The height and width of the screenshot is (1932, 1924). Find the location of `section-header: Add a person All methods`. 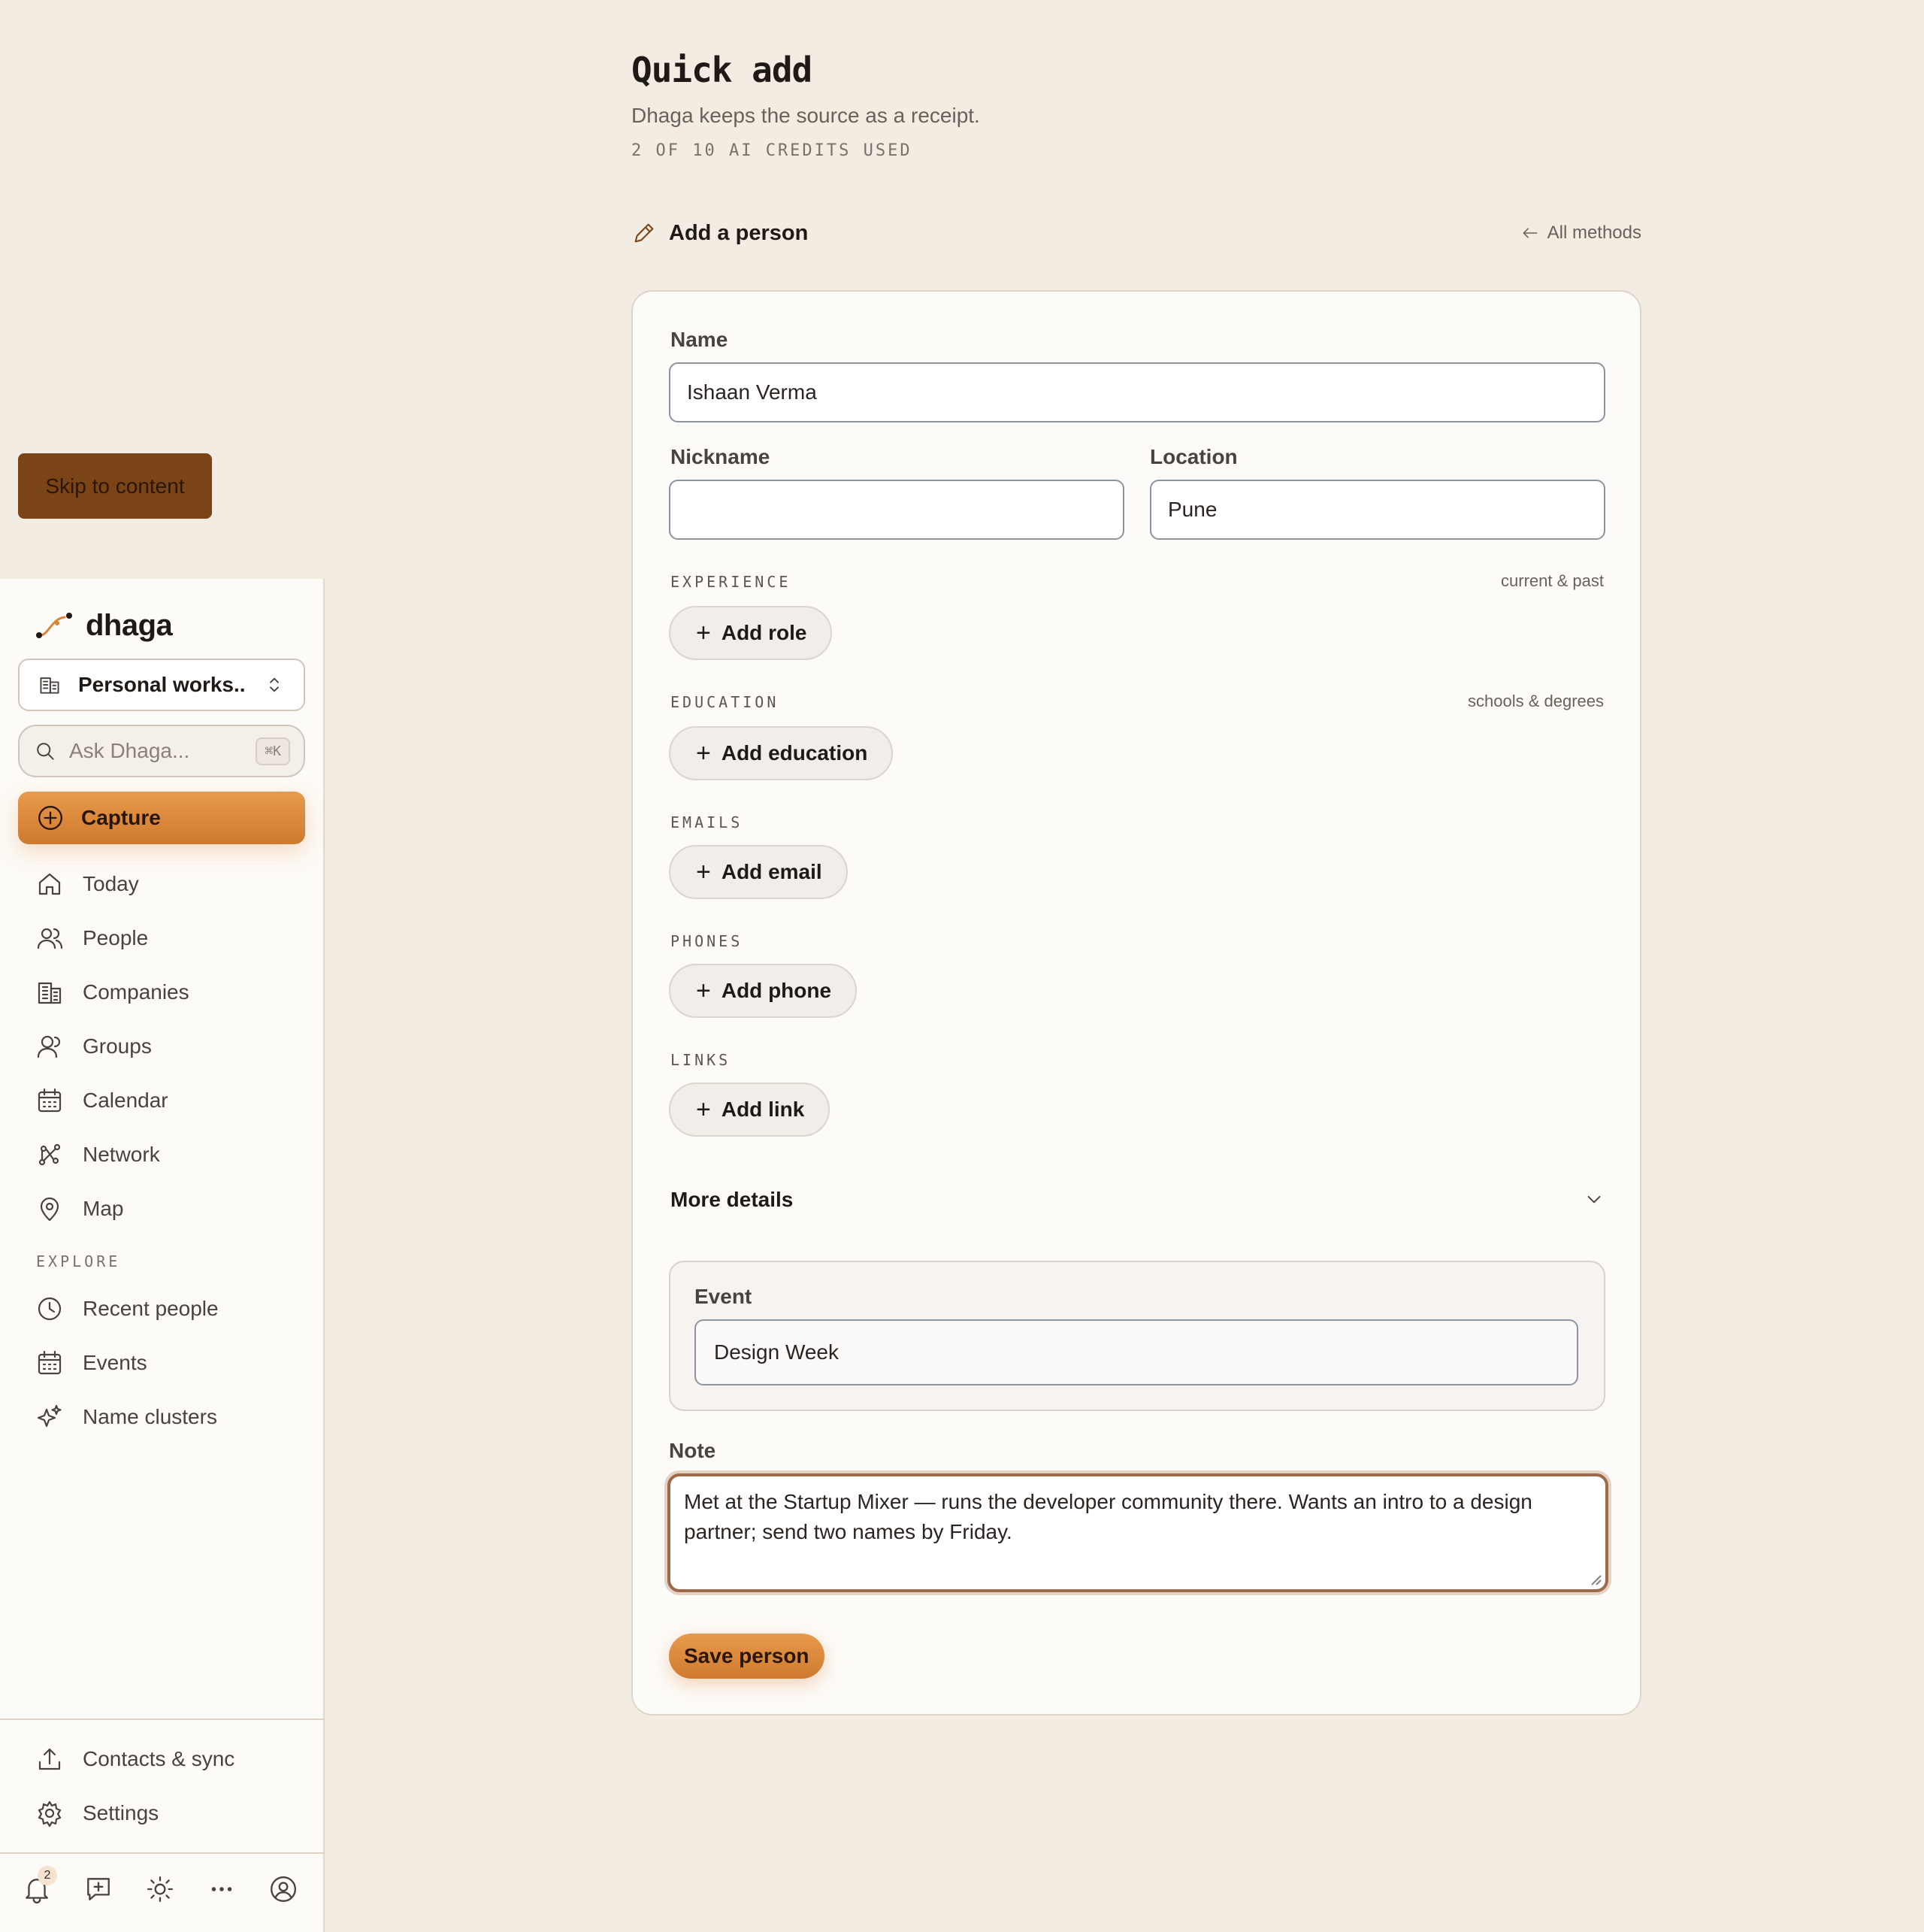

section-header: Add a person All methods is located at coordinates (1136, 233).